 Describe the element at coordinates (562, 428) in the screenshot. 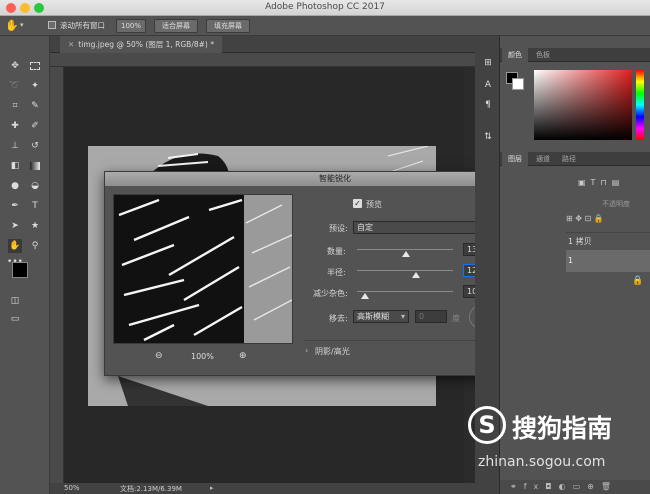

I see `watermark-brand: 搜狗指南` at that location.